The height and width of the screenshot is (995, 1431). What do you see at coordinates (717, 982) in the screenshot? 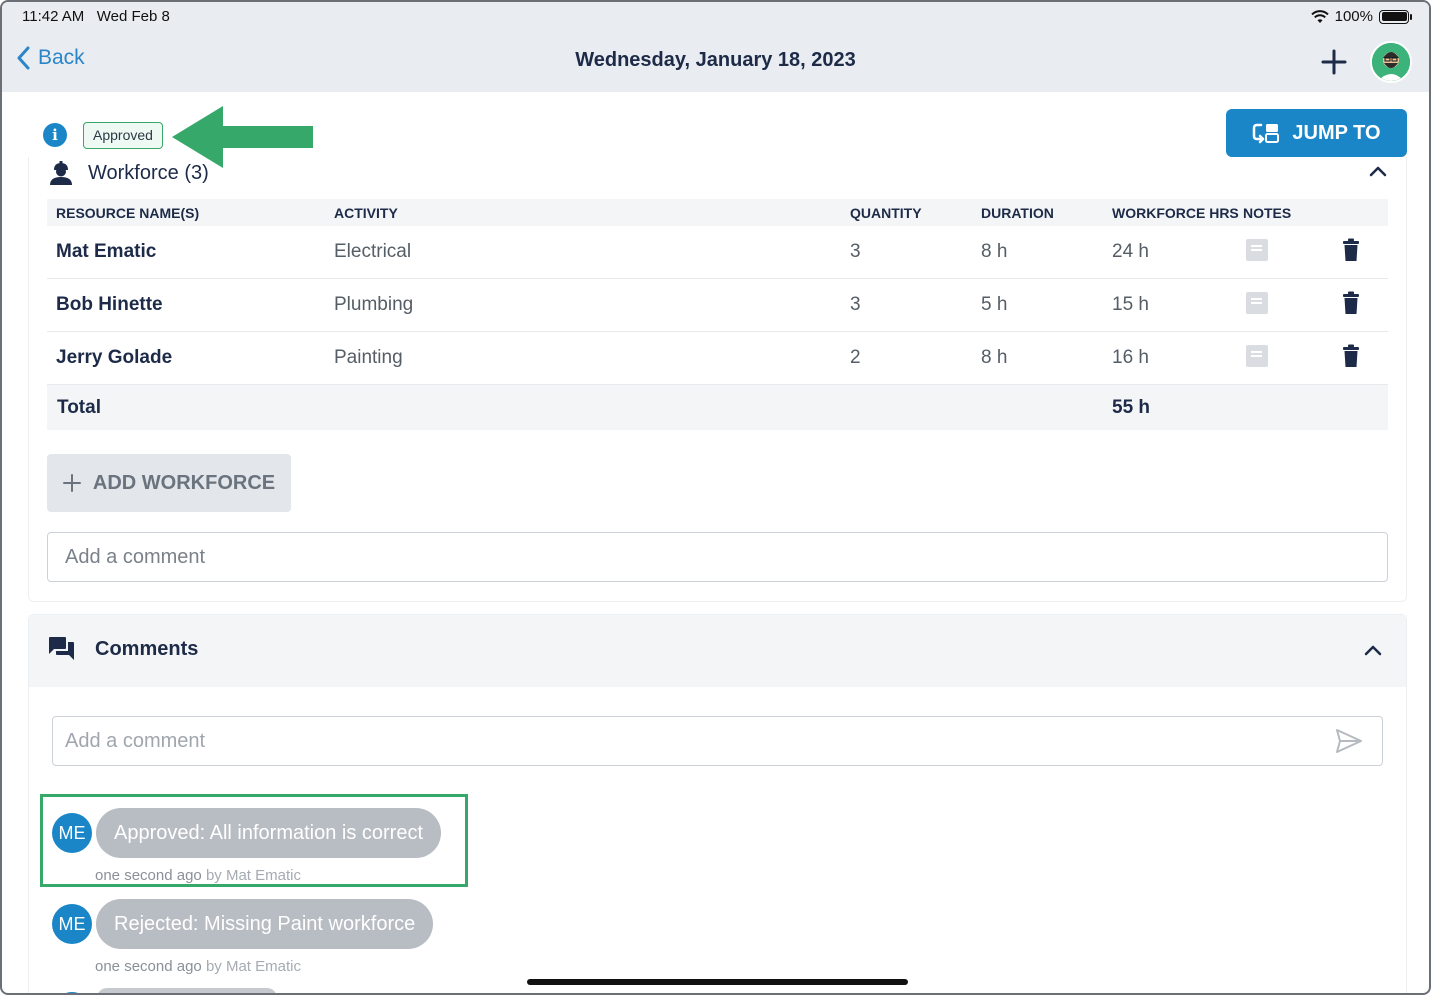
I see `home-indicator` at bounding box center [717, 982].